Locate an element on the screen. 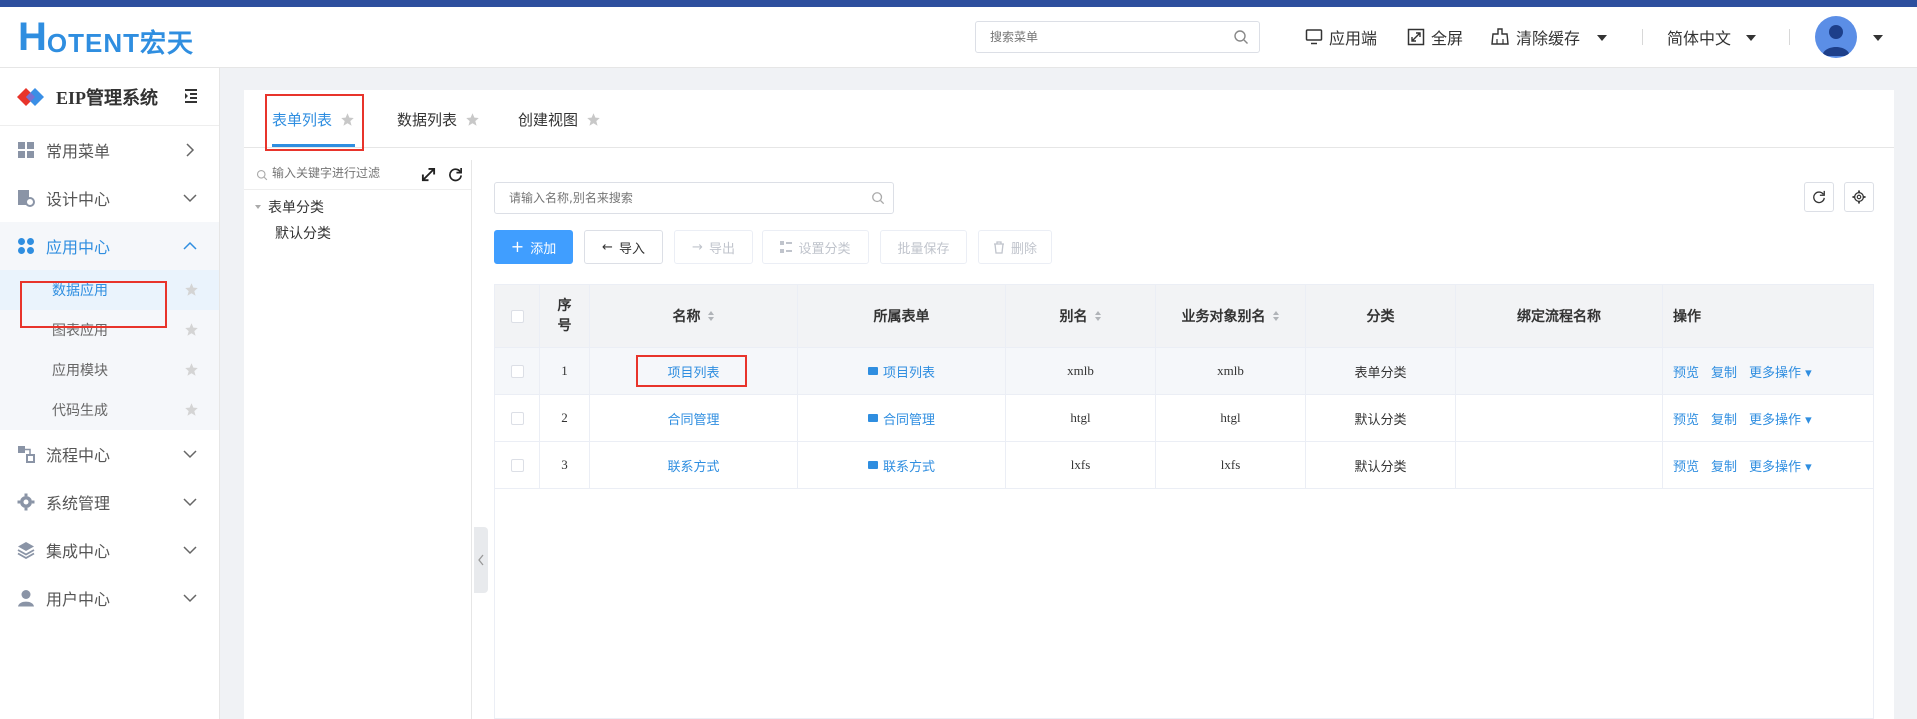  cell-form: 合同管理 is located at coordinates (902, 418).